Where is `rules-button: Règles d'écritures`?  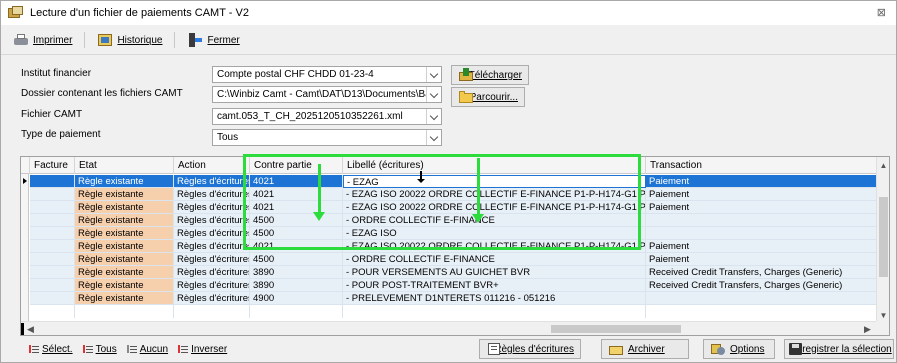
rules-button: Règles d'écritures is located at coordinates (530, 349).